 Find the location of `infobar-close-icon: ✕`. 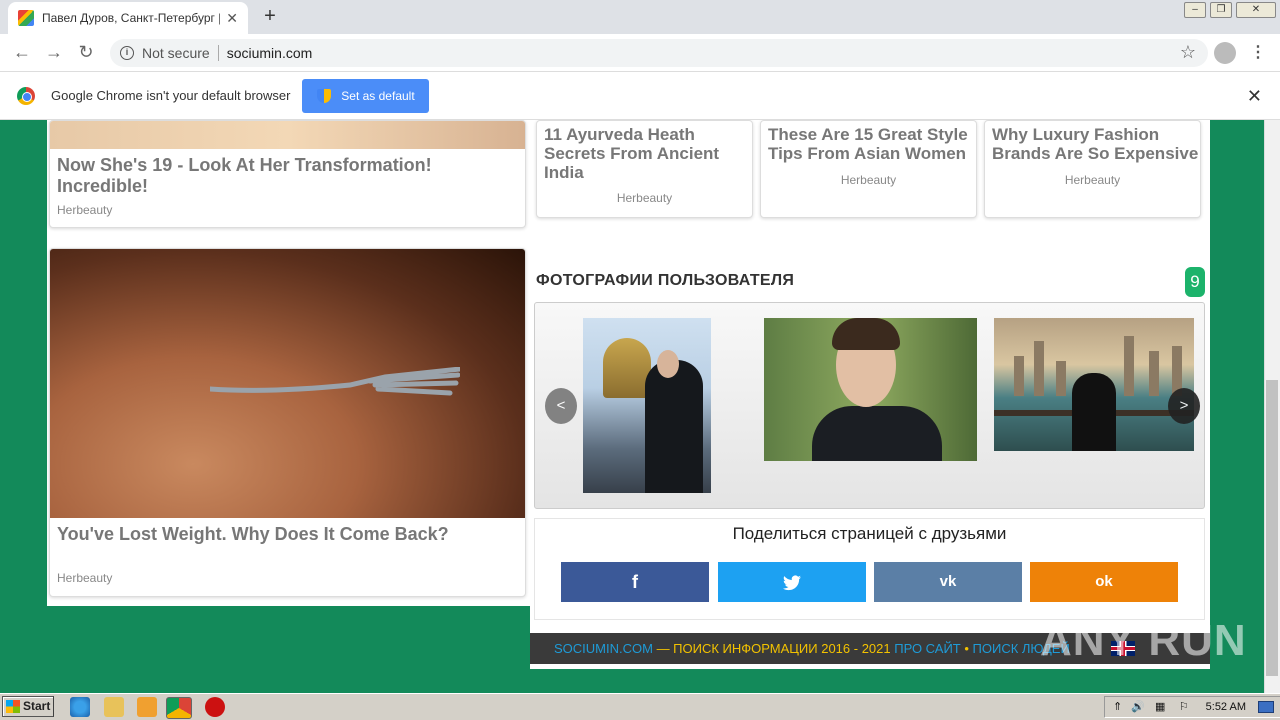

infobar-close-icon: ✕ is located at coordinates (1254, 96).